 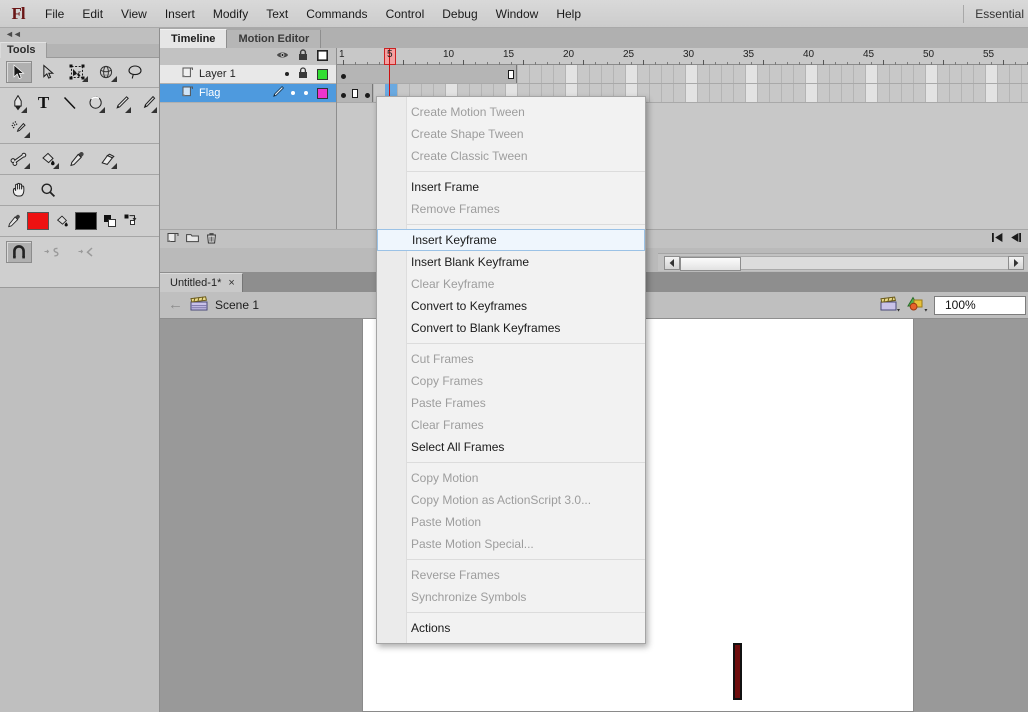 What do you see at coordinates (135, 72) in the screenshot?
I see `lasso-tool` at bounding box center [135, 72].